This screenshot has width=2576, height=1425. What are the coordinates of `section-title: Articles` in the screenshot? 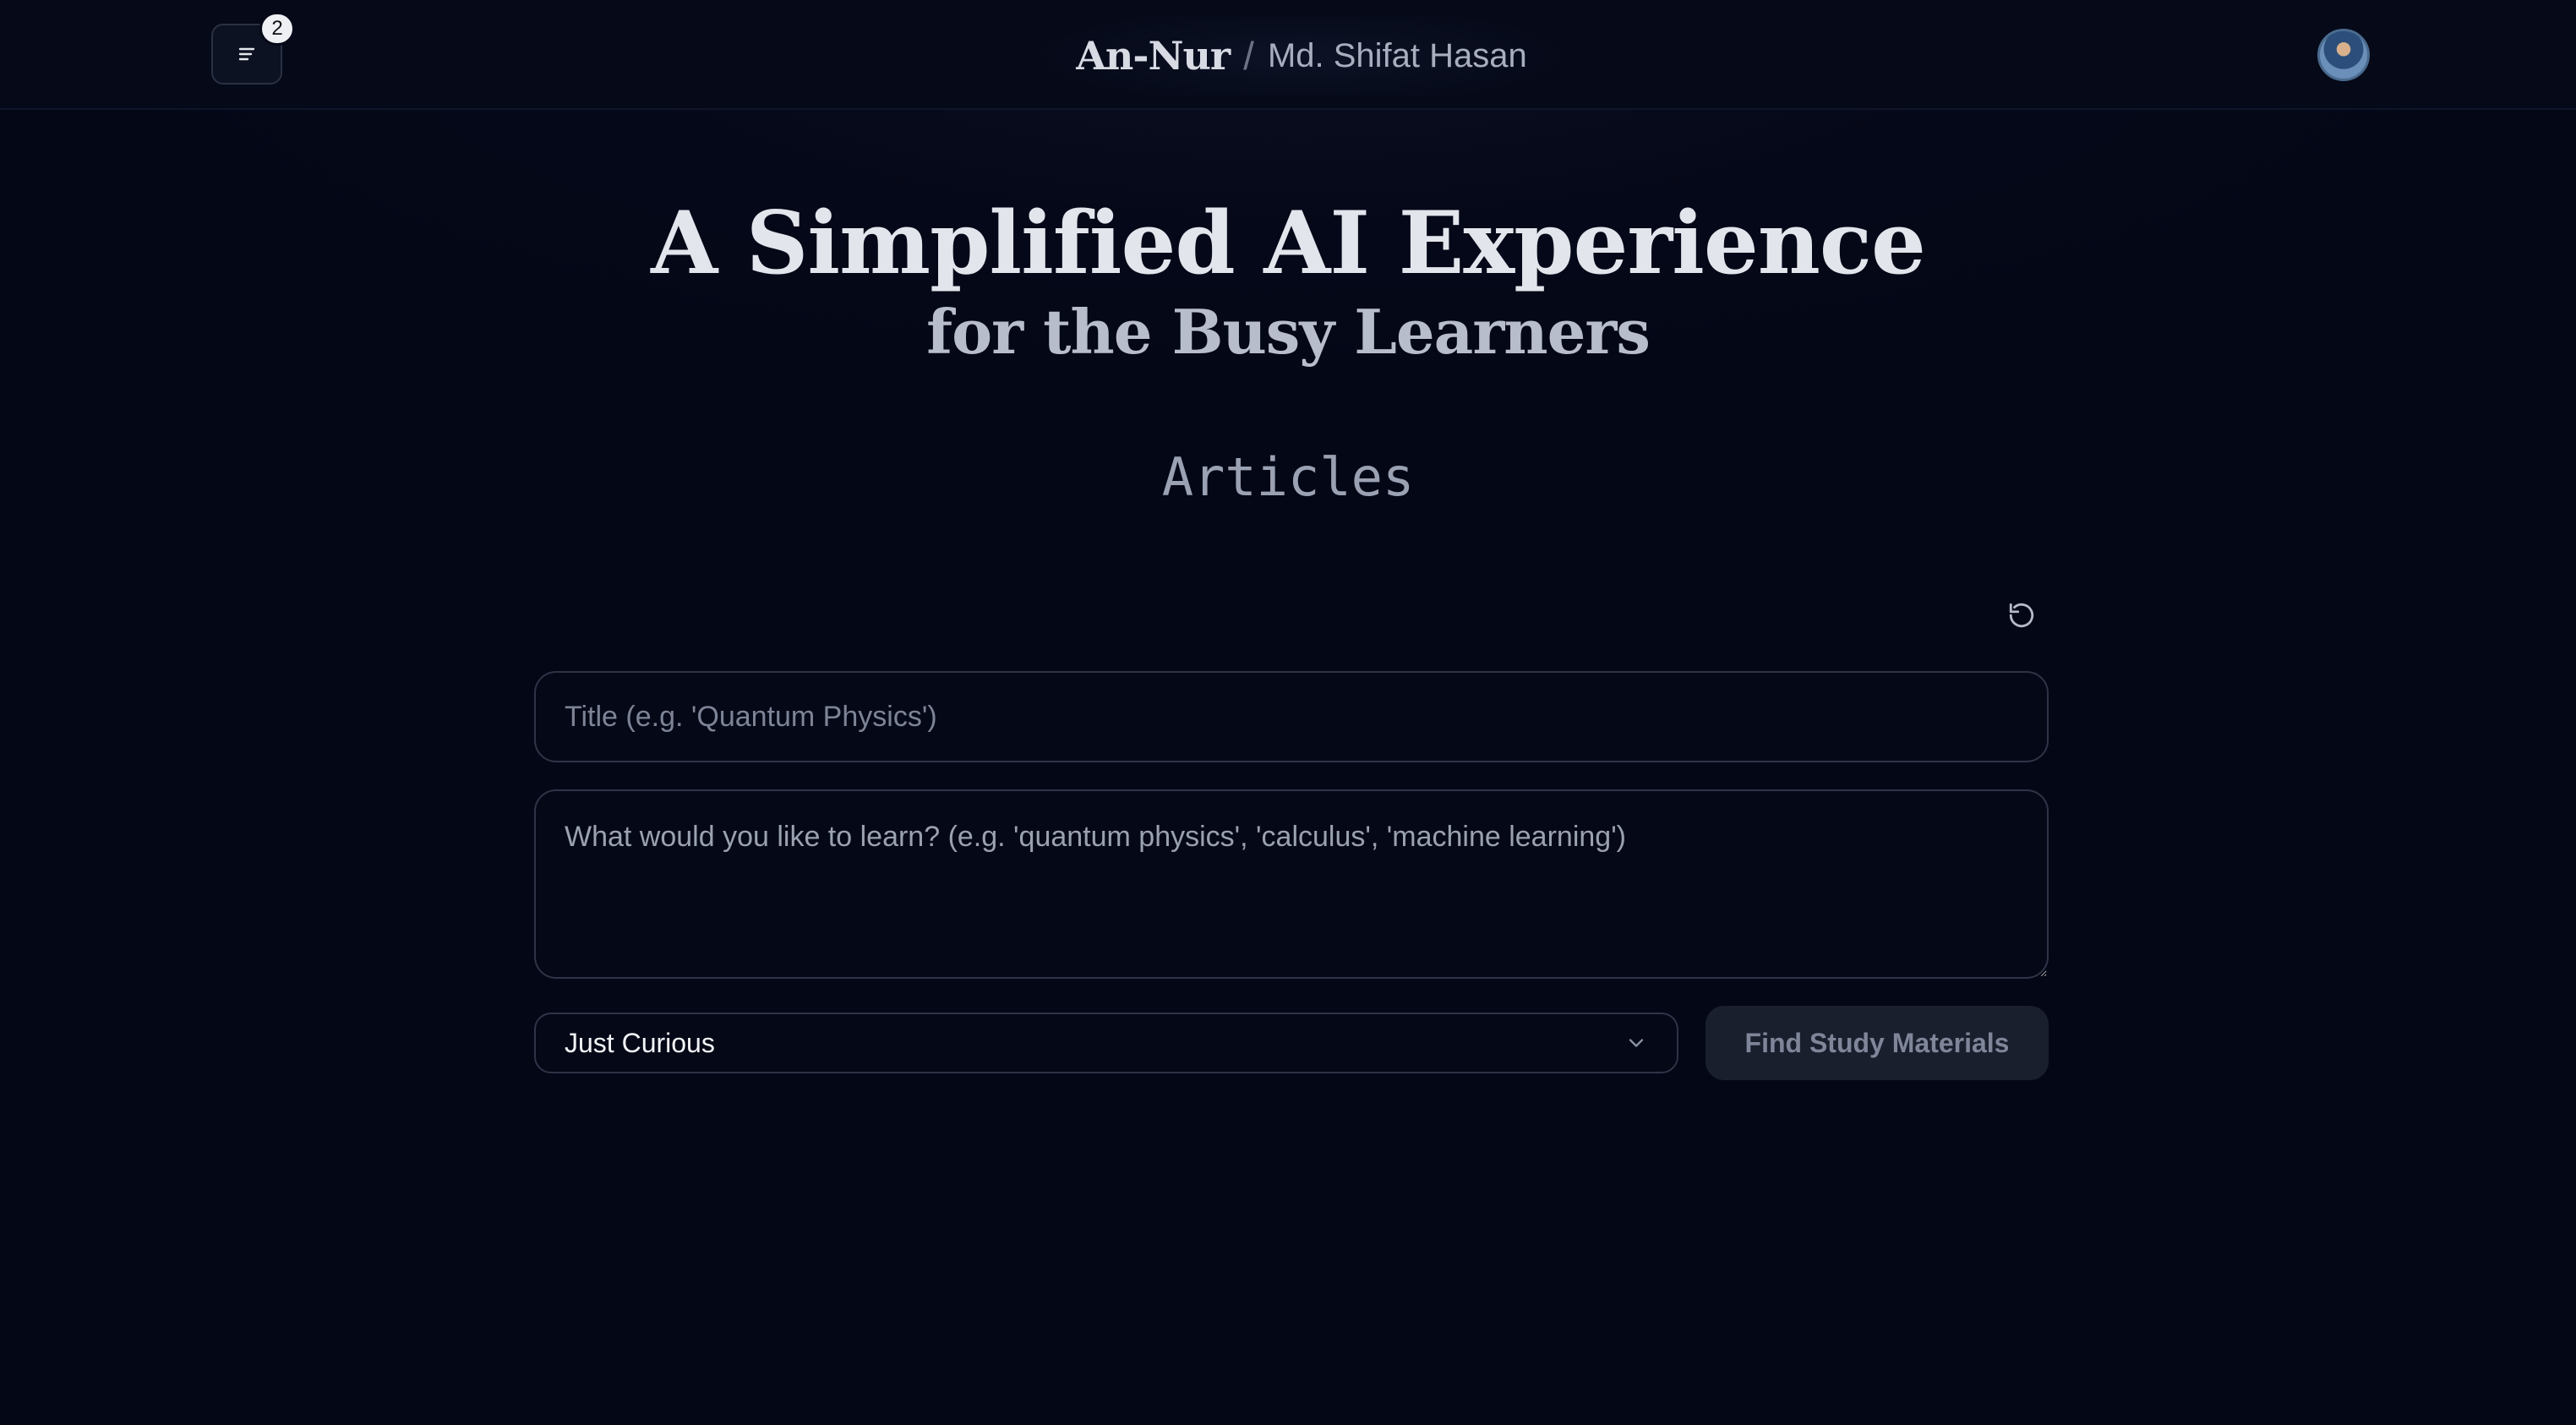 It's located at (1288, 477).